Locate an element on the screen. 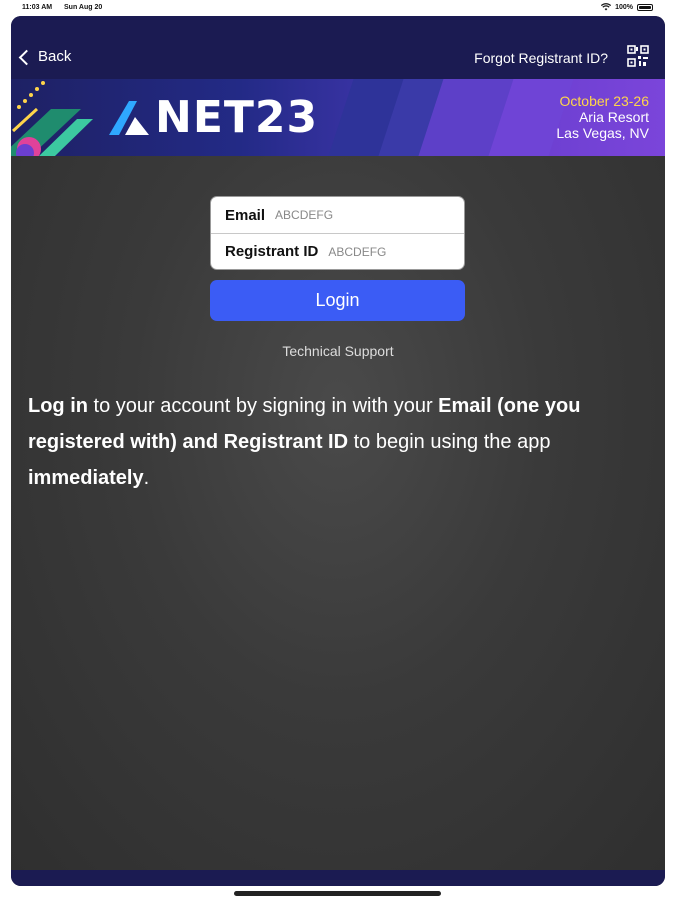  email-label: Email is located at coordinates (245, 215).